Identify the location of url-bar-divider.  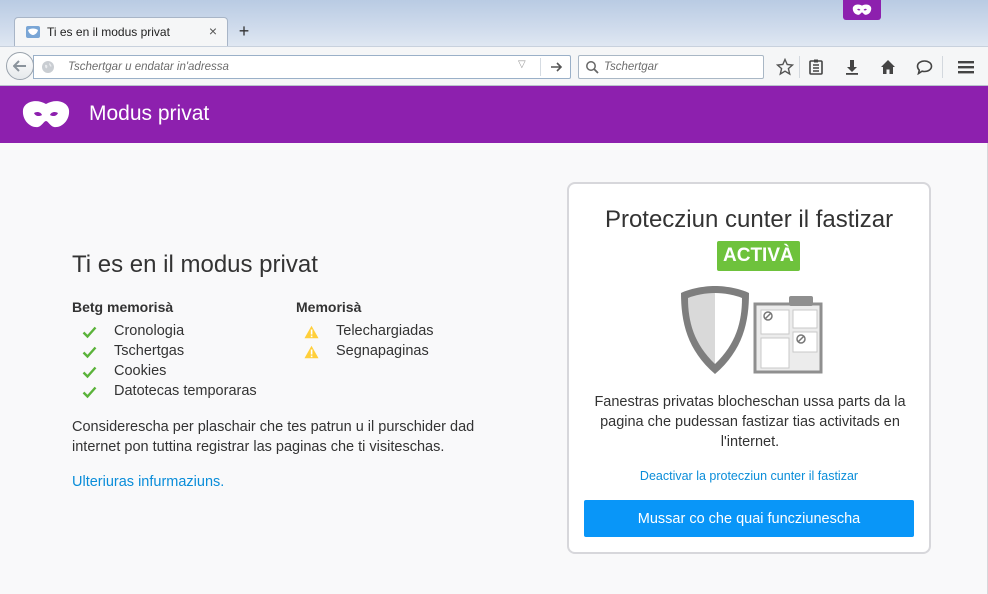
(540, 67).